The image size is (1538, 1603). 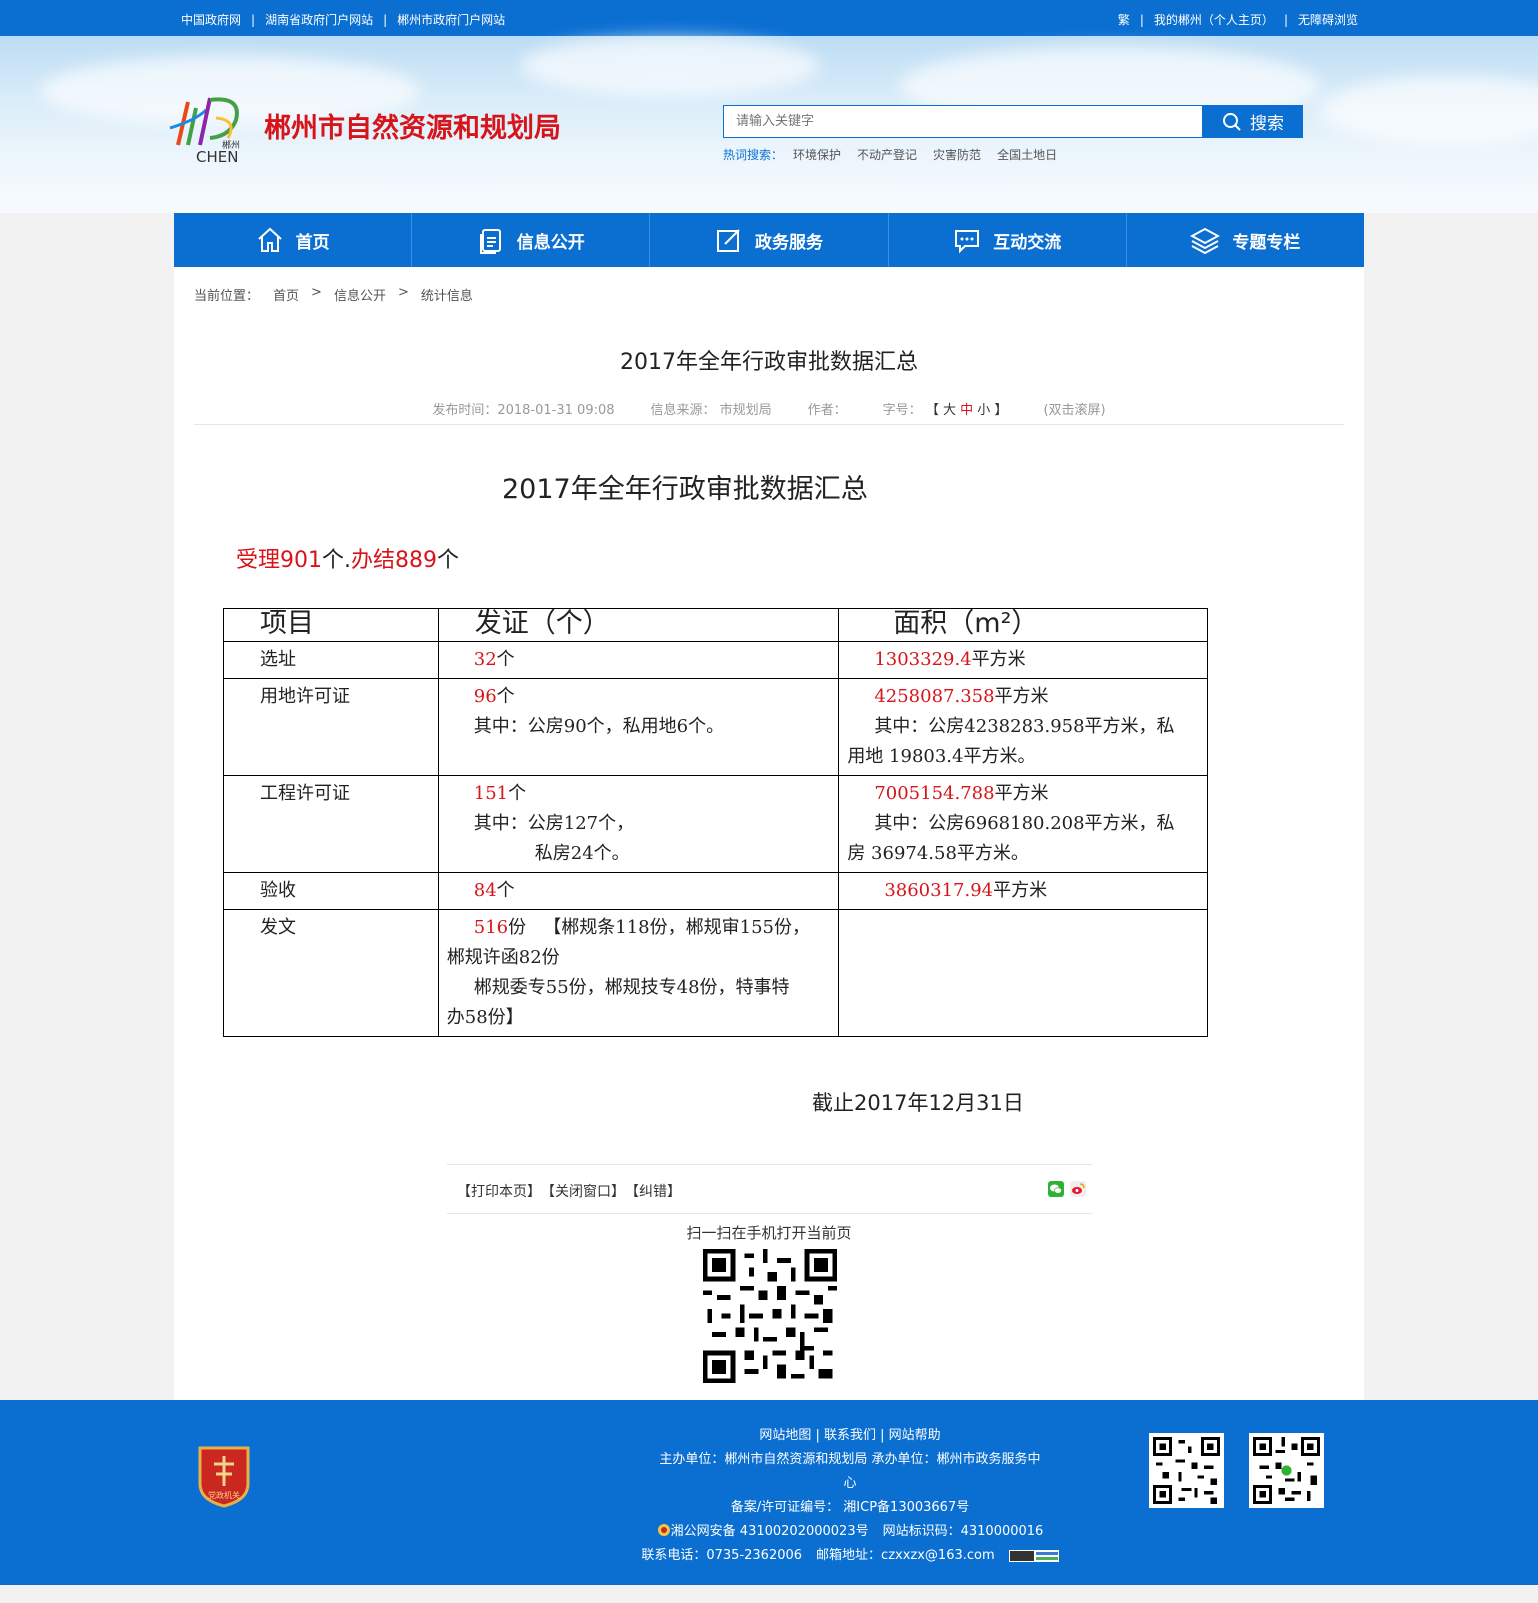 What do you see at coordinates (887, 154) in the screenshot?
I see `hot-word: 不动产登记` at bounding box center [887, 154].